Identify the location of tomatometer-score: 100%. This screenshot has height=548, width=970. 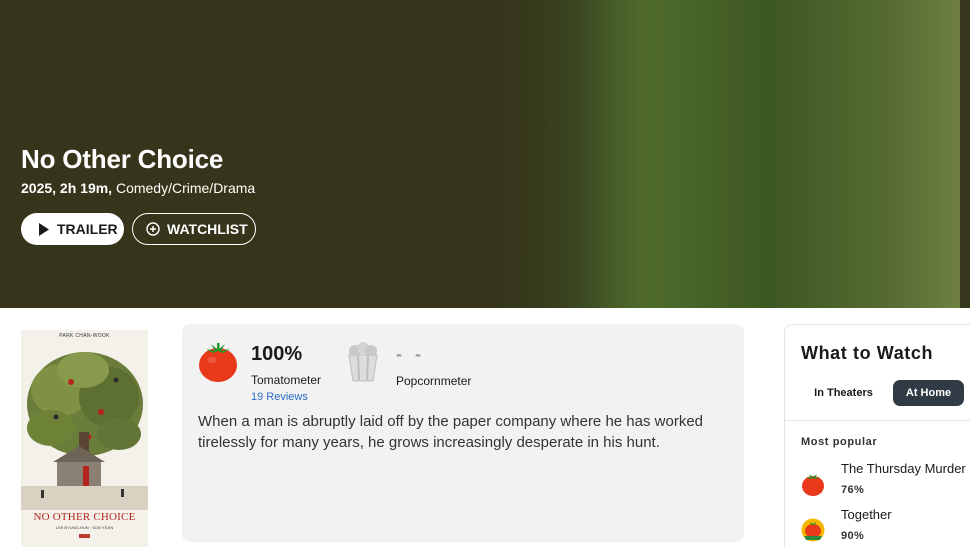
(277, 354).